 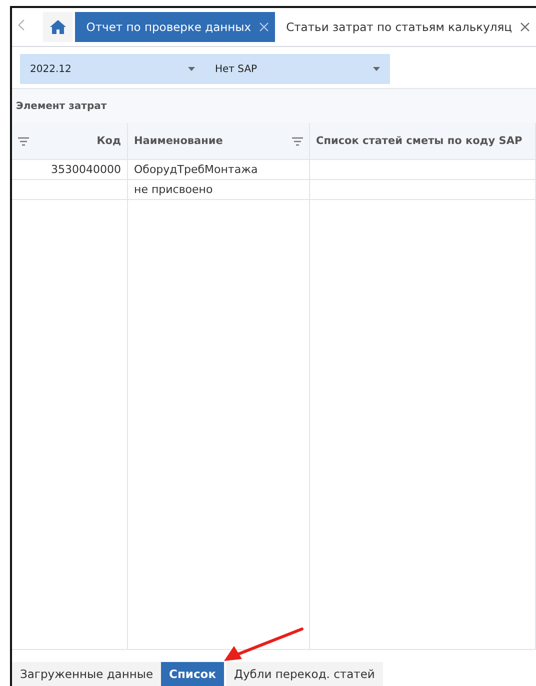 What do you see at coordinates (219, 141) in the screenshot?
I see `column-header: Наименование` at bounding box center [219, 141].